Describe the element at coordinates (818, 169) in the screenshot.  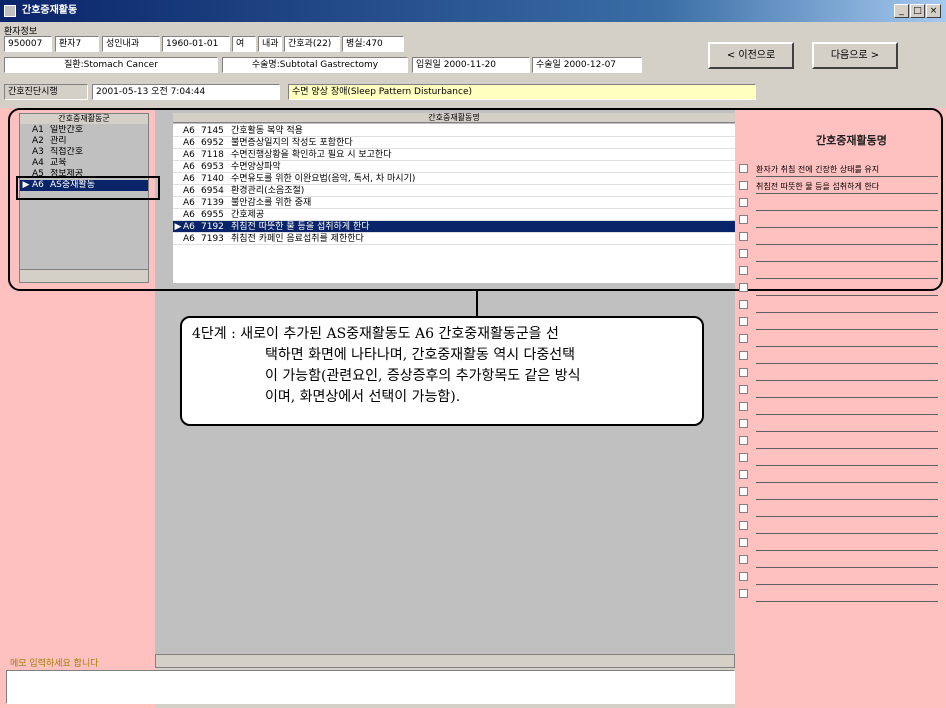
I see `selected-activity-text: 환자가 취침 전에 긴장한 상태를 유지` at that location.